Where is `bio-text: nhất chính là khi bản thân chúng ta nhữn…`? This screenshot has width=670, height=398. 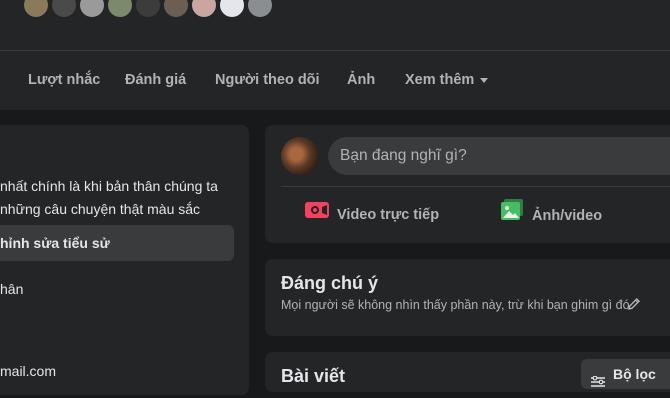
bio-text: nhất chính là khi bản thân chúng ta nhữn… is located at coordinates (120, 198).